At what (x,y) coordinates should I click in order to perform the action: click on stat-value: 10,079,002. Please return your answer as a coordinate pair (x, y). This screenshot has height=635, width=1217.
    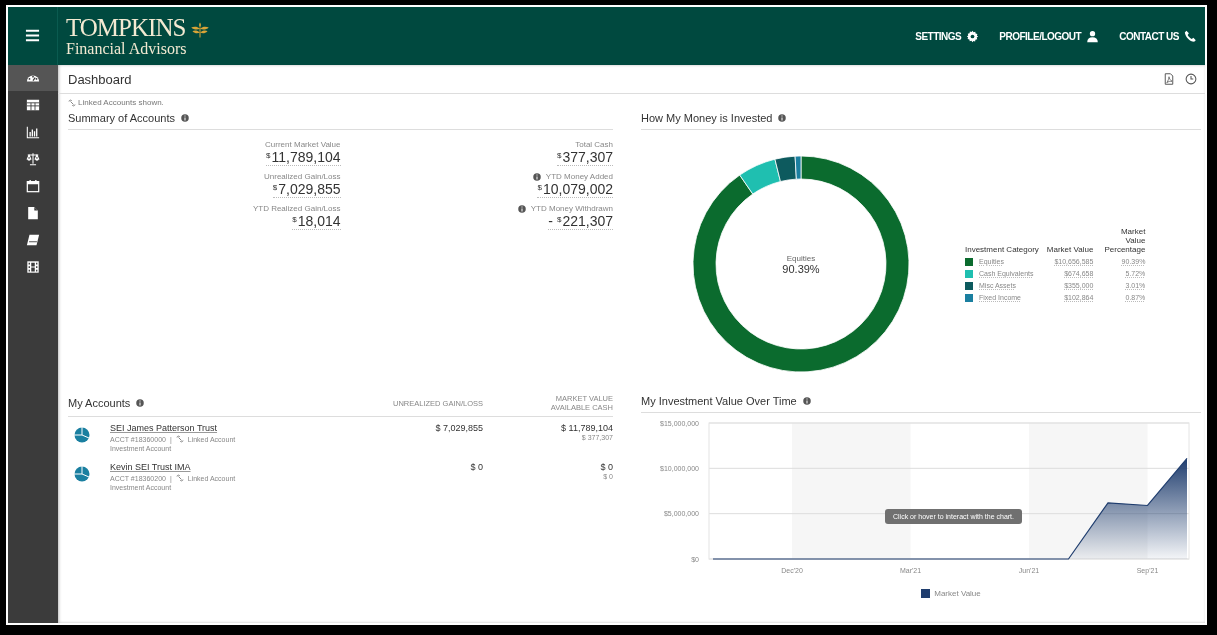
    Looking at the image, I should click on (577, 189).